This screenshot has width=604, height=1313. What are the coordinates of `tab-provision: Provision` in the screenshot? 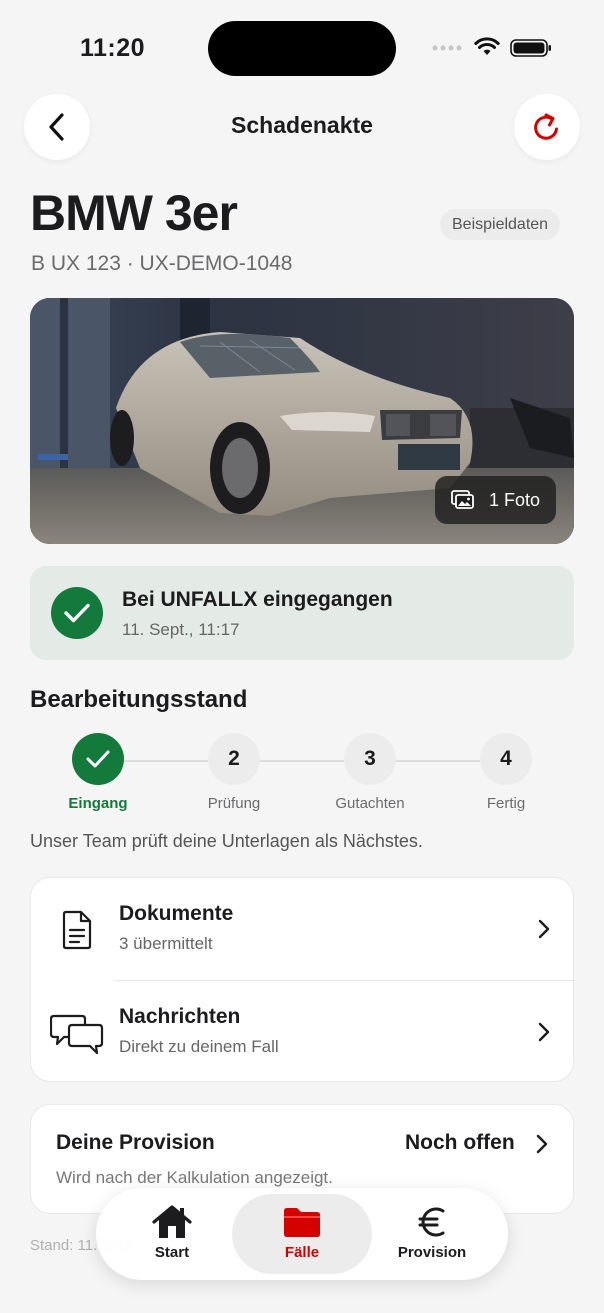 It's located at (432, 1234).